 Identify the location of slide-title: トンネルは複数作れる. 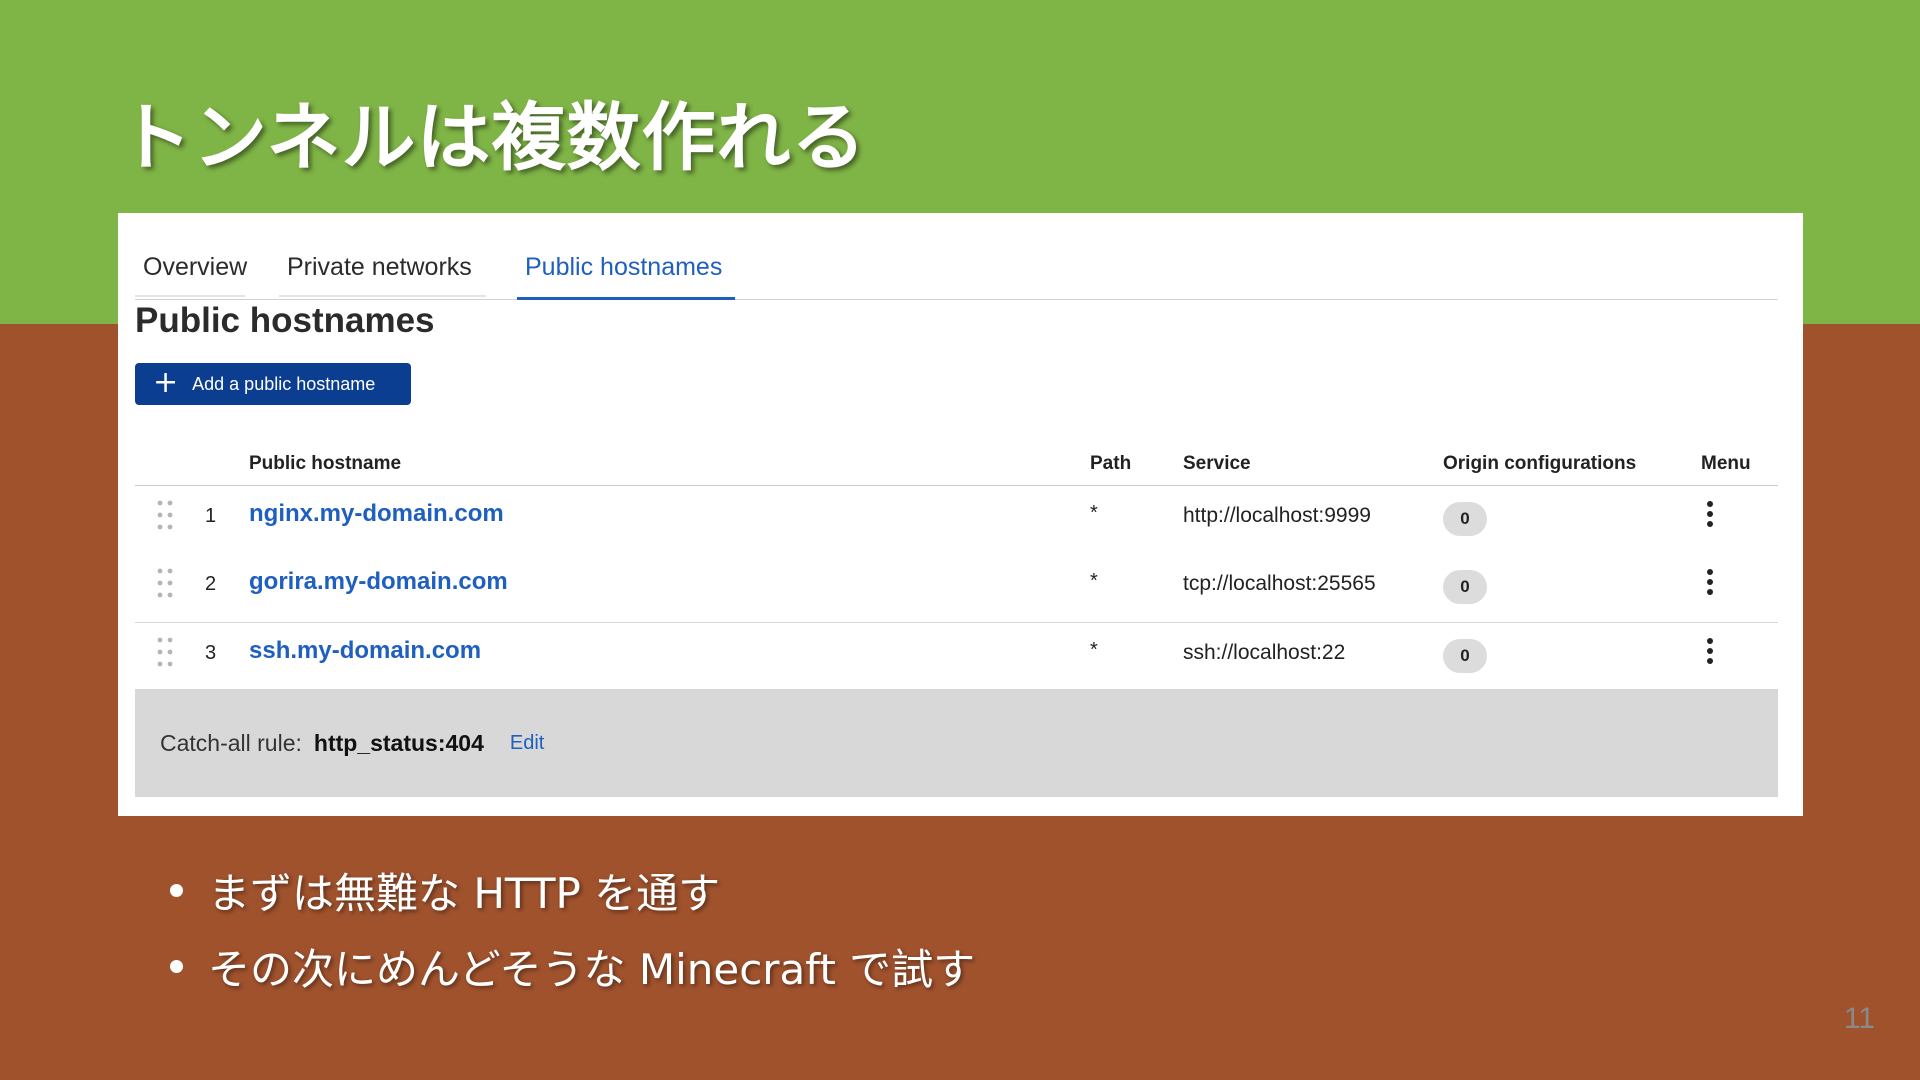
(492, 138).